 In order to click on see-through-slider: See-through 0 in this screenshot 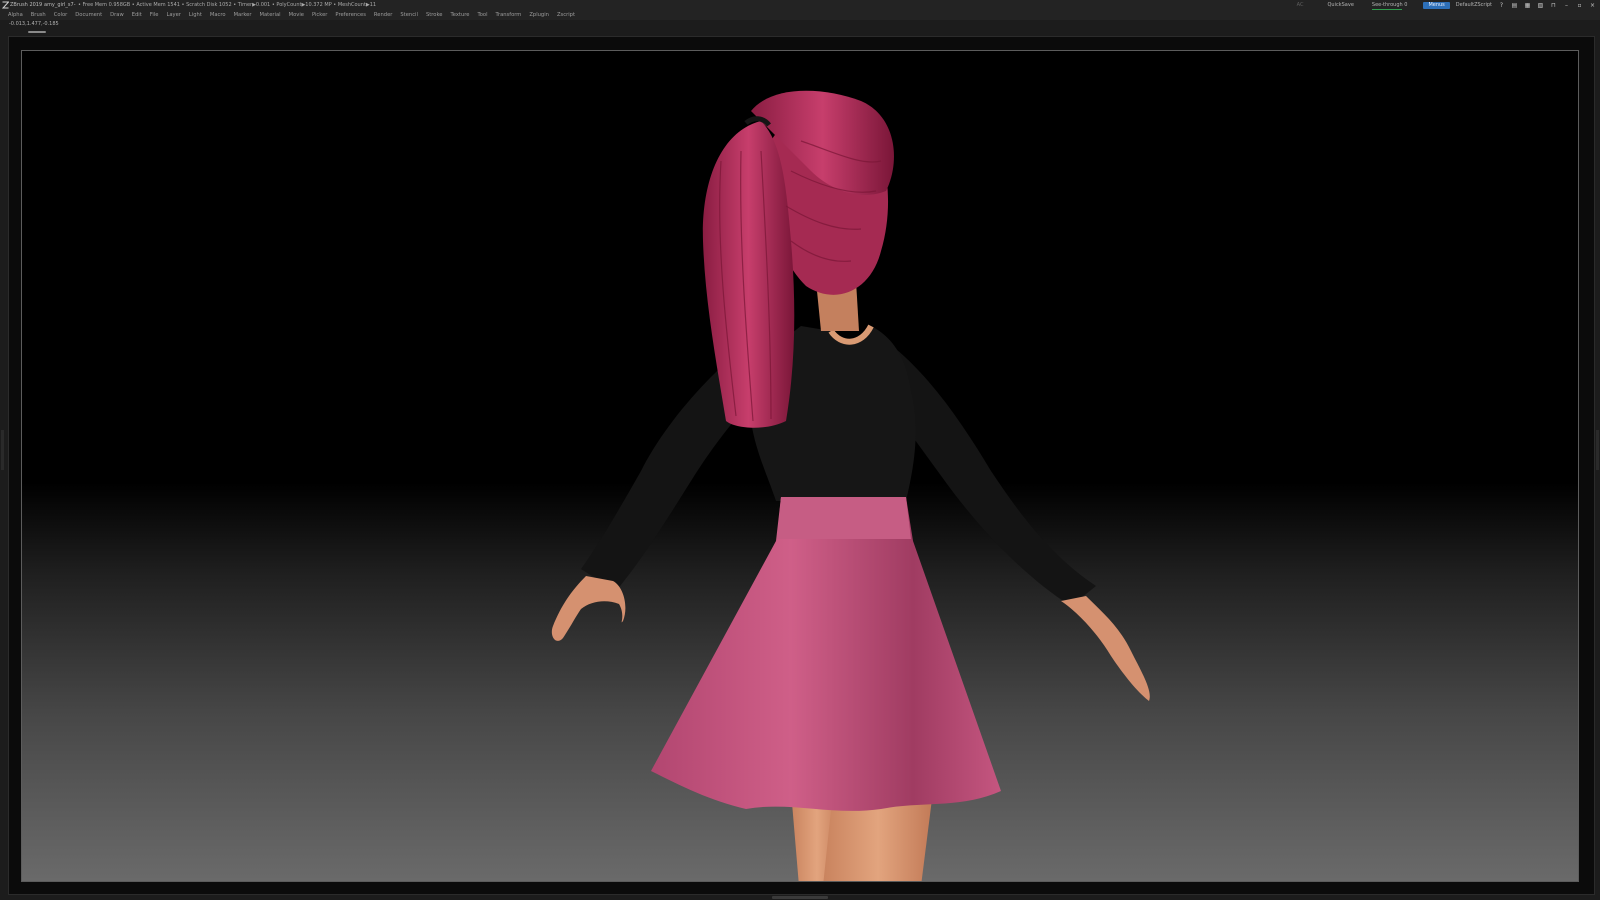, I will do `click(1389, 5)`.